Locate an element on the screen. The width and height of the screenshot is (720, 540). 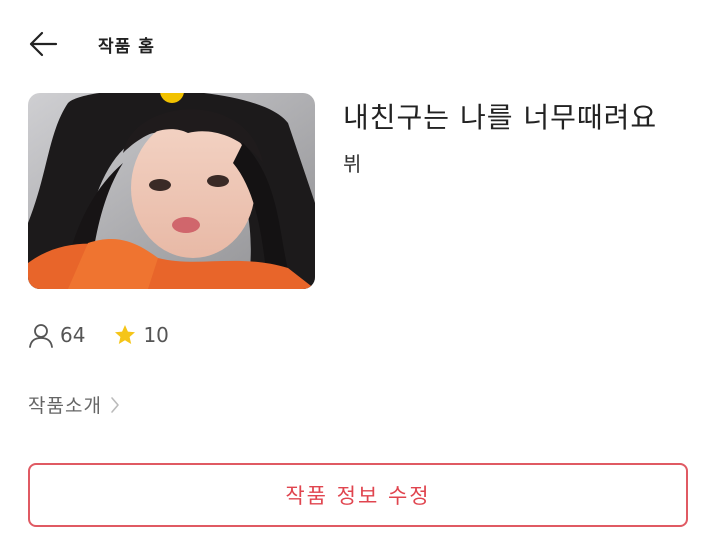
work-intro-link: 작품소개 is located at coordinates (74, 404).